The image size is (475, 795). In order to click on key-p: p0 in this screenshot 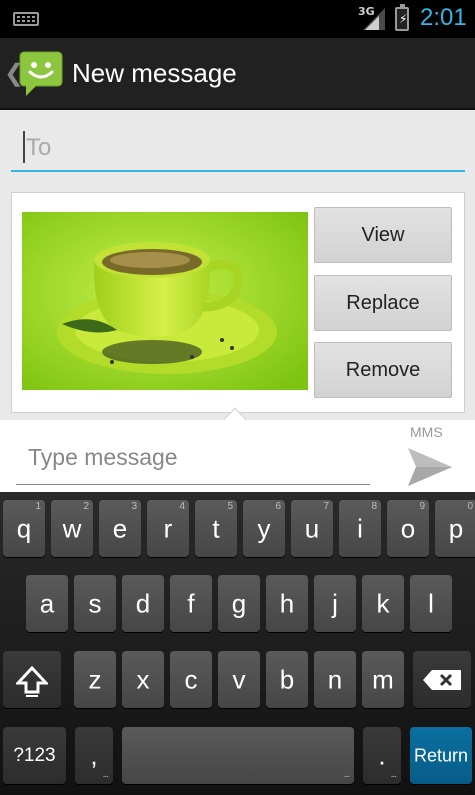, I will do `click(455, 528)`.